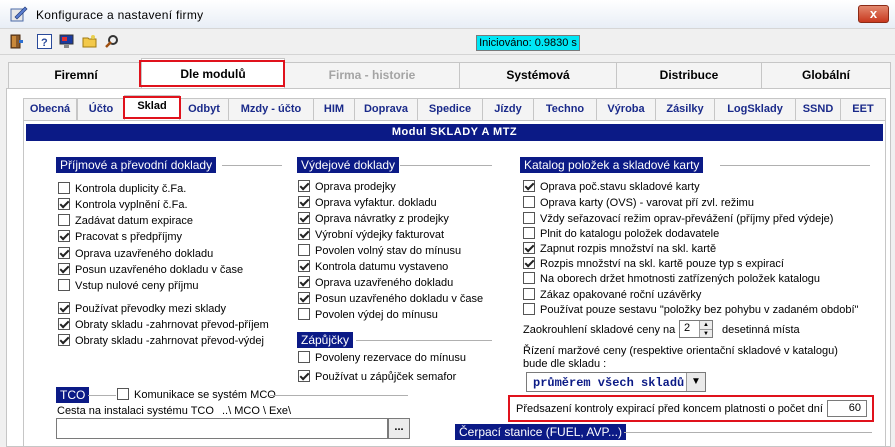 The image size is (895, 447). What do you see at coordinates (626, 109) in the screenshot?
I see `subtab-vyroba: Výroba` at bounding box center [626, 109].